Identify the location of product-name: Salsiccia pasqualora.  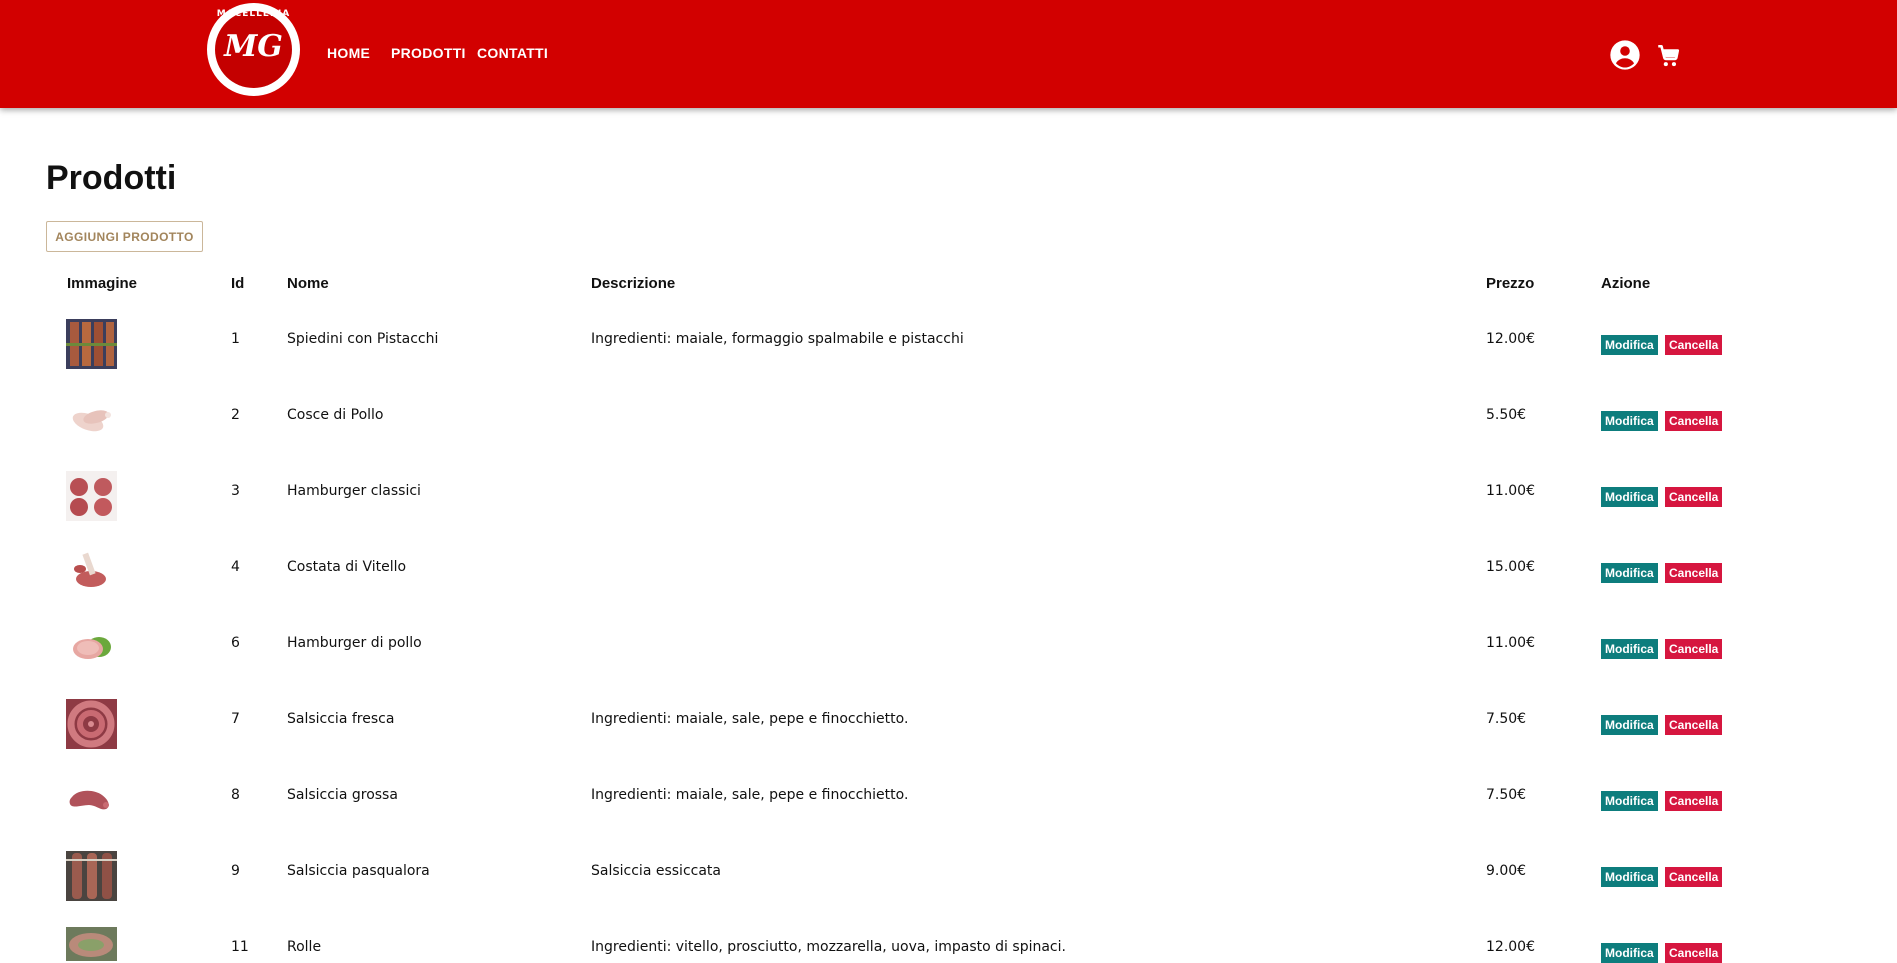
(358, 871).